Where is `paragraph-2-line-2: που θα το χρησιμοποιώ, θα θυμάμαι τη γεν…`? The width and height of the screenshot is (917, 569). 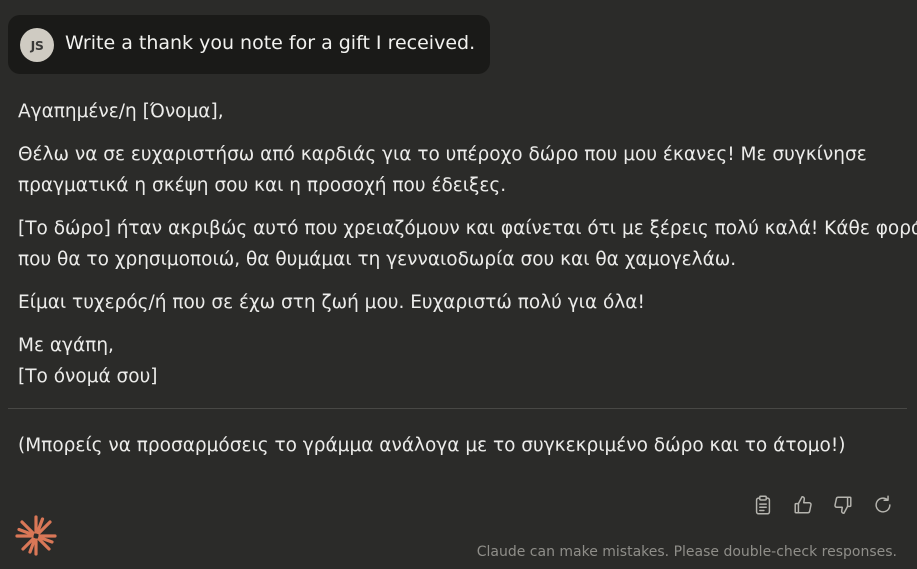
paragraph-2-line-2: που θα το χρησιμοποιώ, θα θυμάμαι τη γεν… is located at coordinates (377, 259).